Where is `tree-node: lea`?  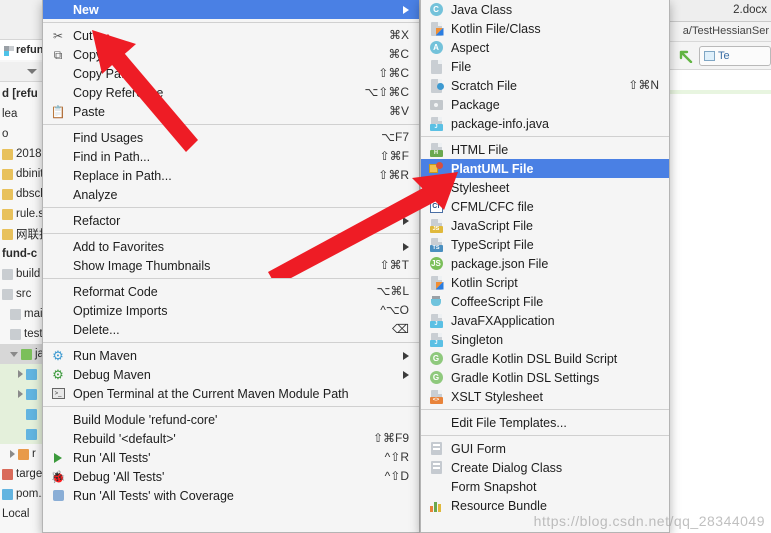
tree-node: lea is located at coordinates (22, 114).